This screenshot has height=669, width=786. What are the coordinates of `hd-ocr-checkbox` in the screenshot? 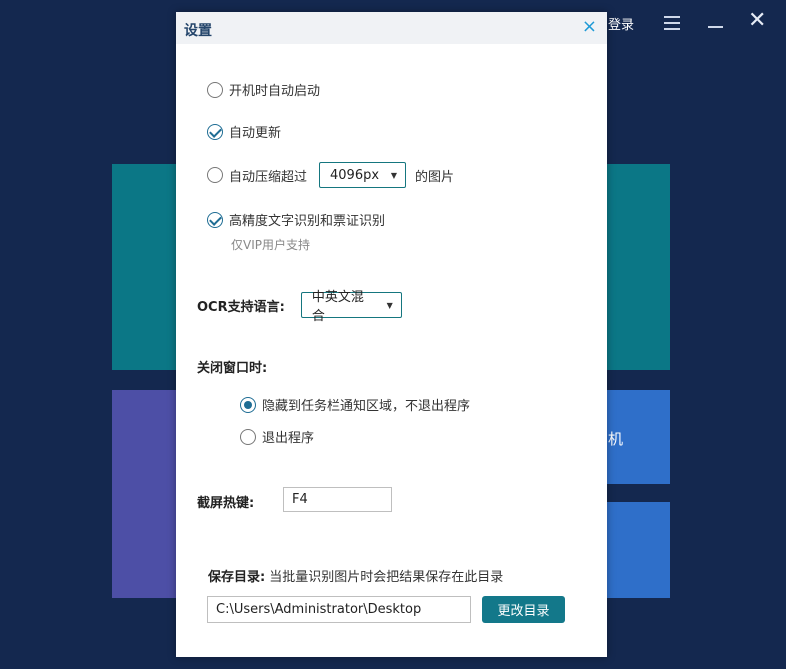 It's located at (215, 219).